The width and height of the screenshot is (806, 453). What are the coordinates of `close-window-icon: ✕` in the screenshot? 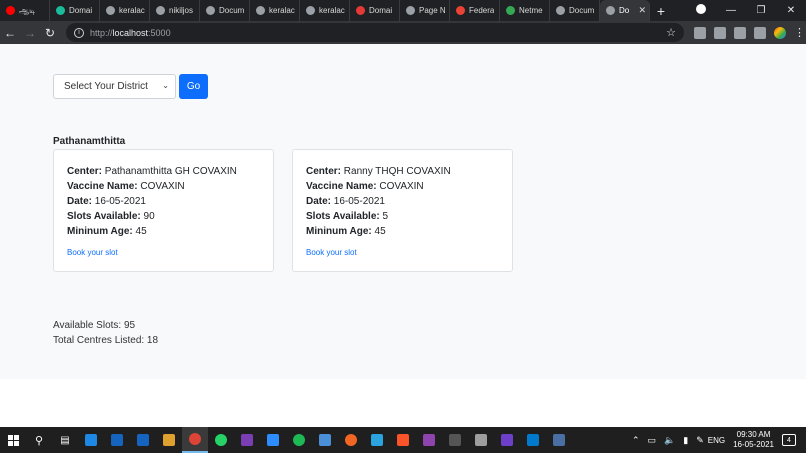 It's located at (791, 10).